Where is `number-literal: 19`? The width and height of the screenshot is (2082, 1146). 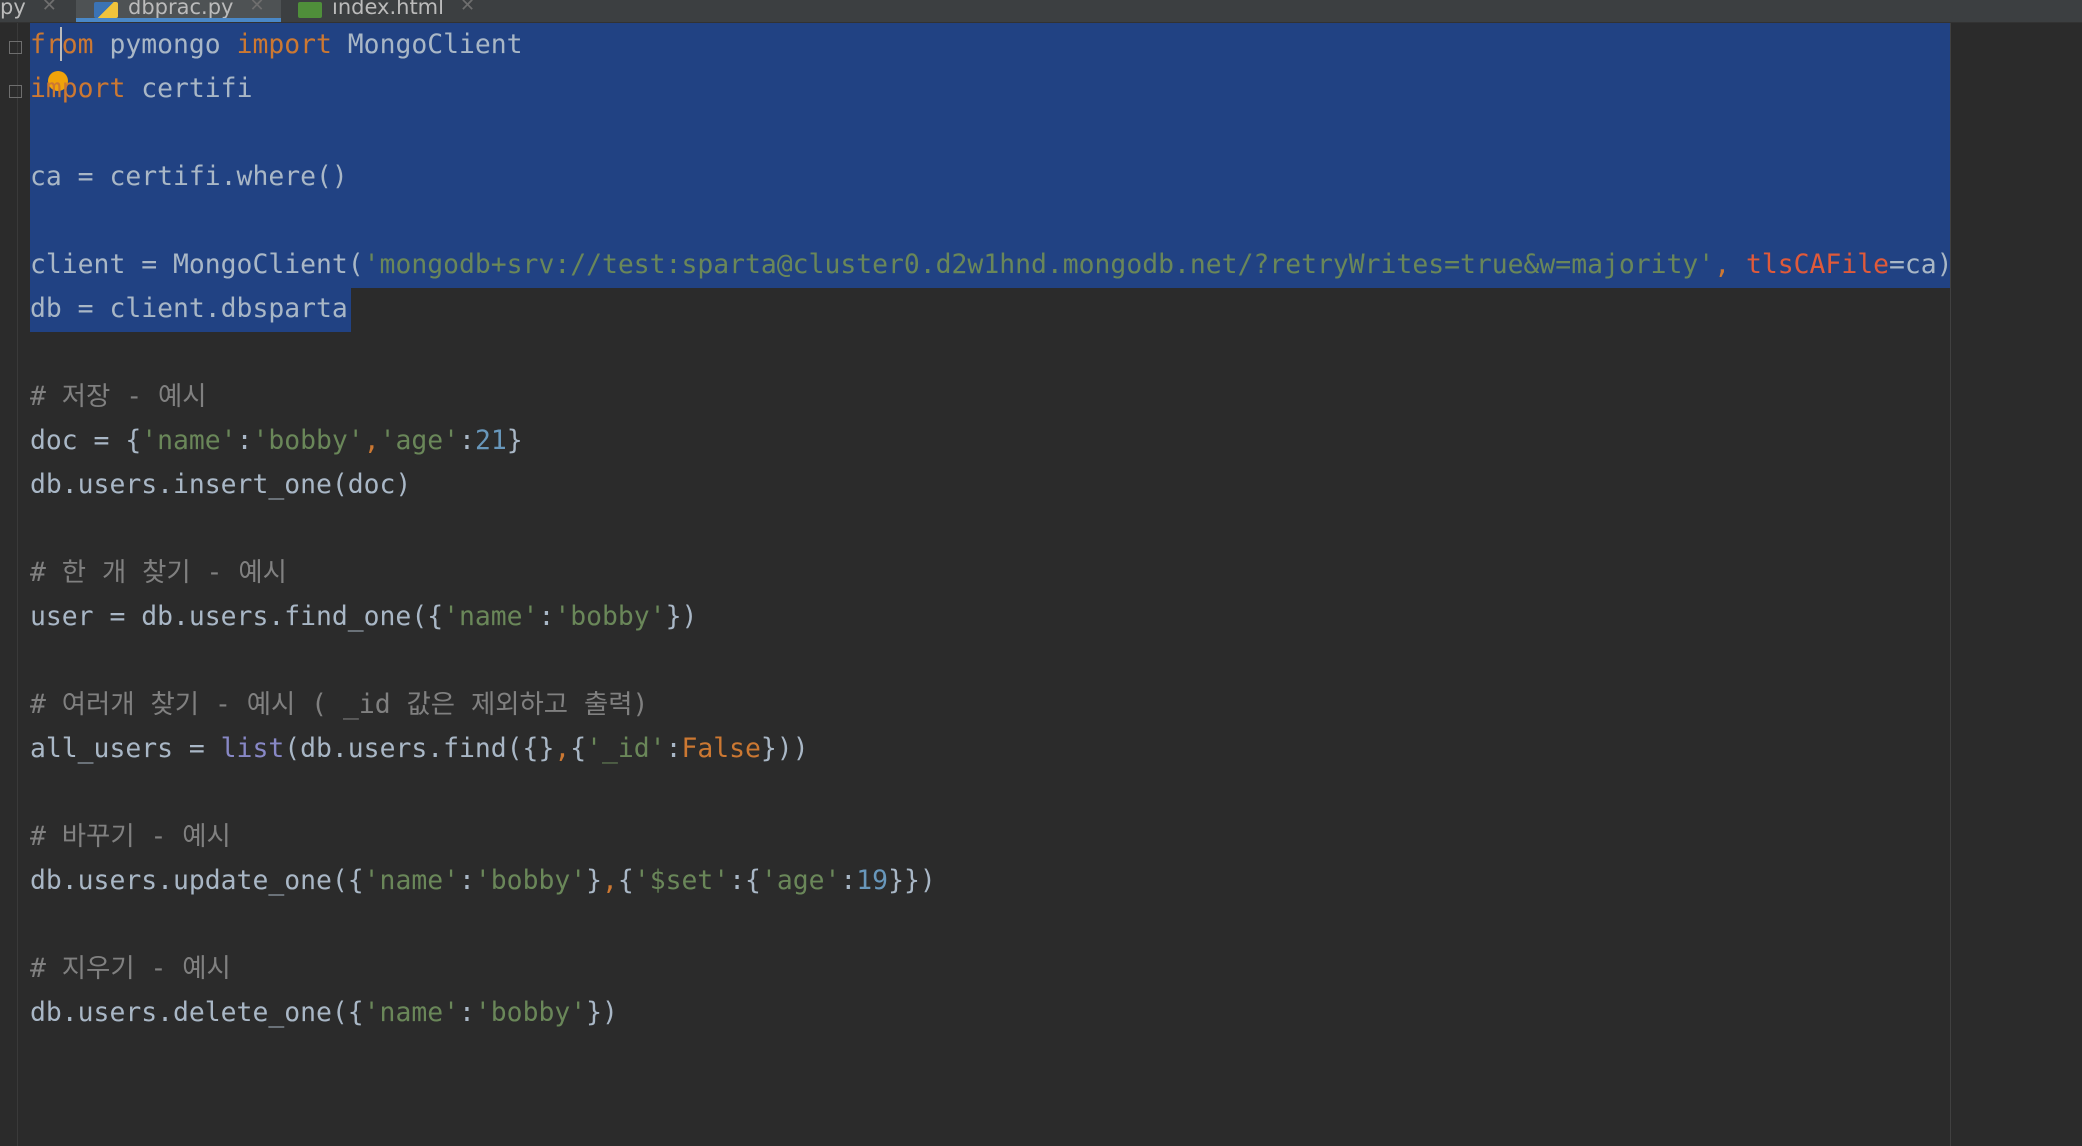
number-literal: 19 is located at coordinates (872, 880).